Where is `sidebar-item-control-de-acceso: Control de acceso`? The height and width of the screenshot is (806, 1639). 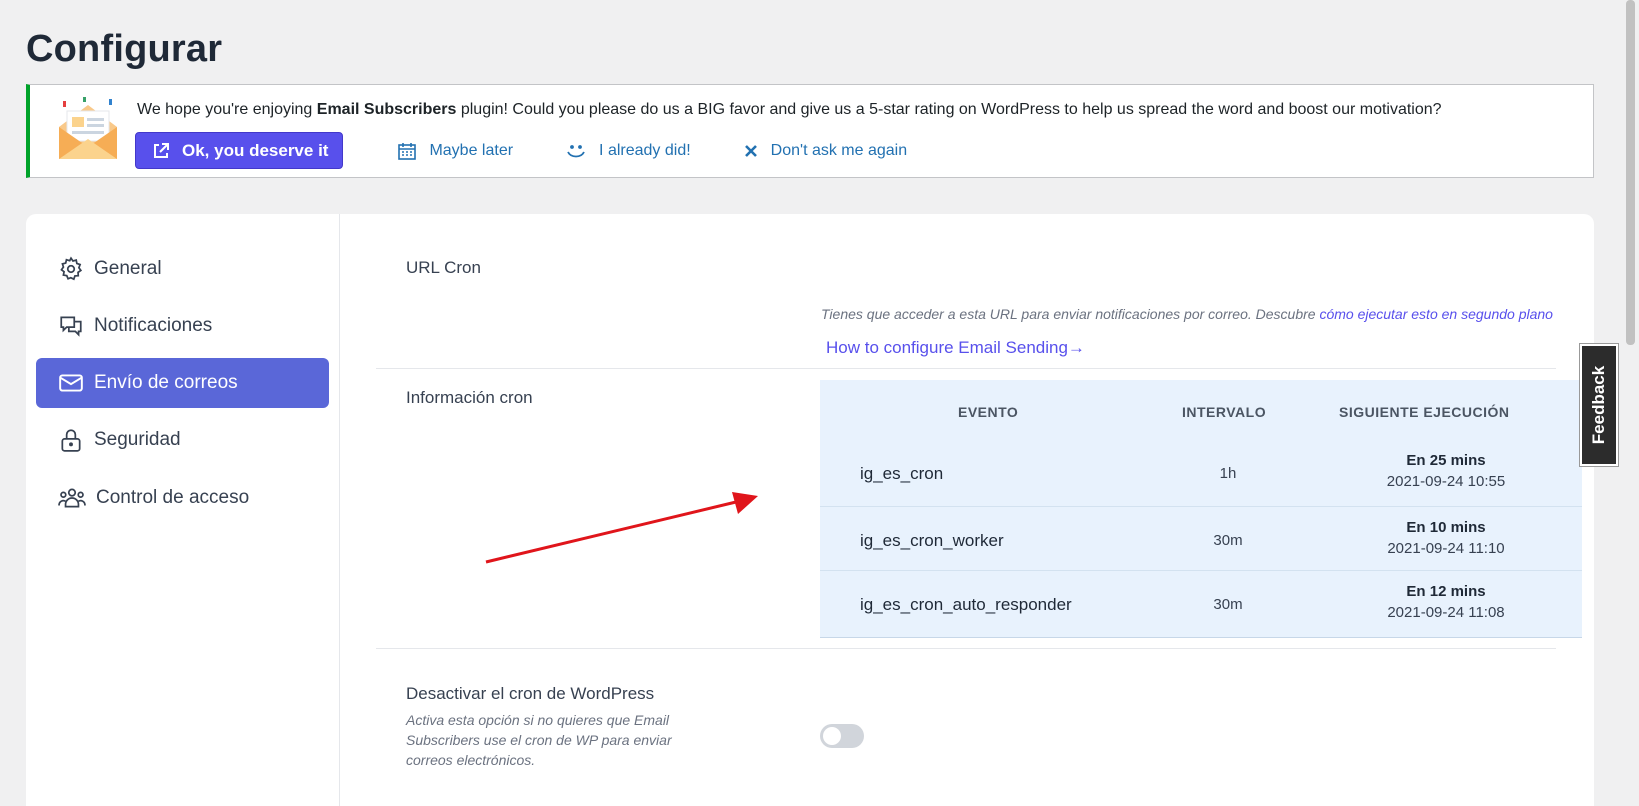 sidebar-item-control-de-acceso: Control de acceso is located at coordinates (182, 498).